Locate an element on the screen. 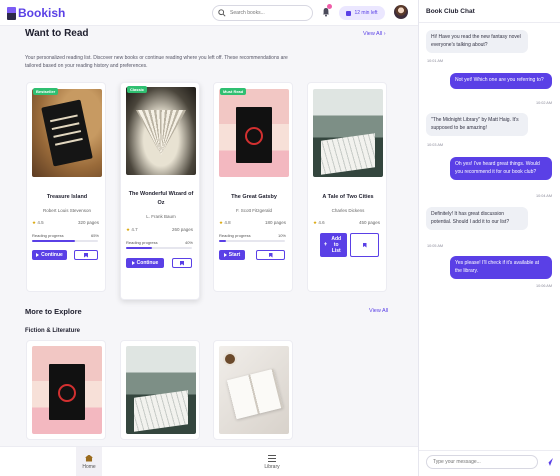 This screenshot has width=560, height=476. button-label: Add to List is located at coordinates (336, 245).